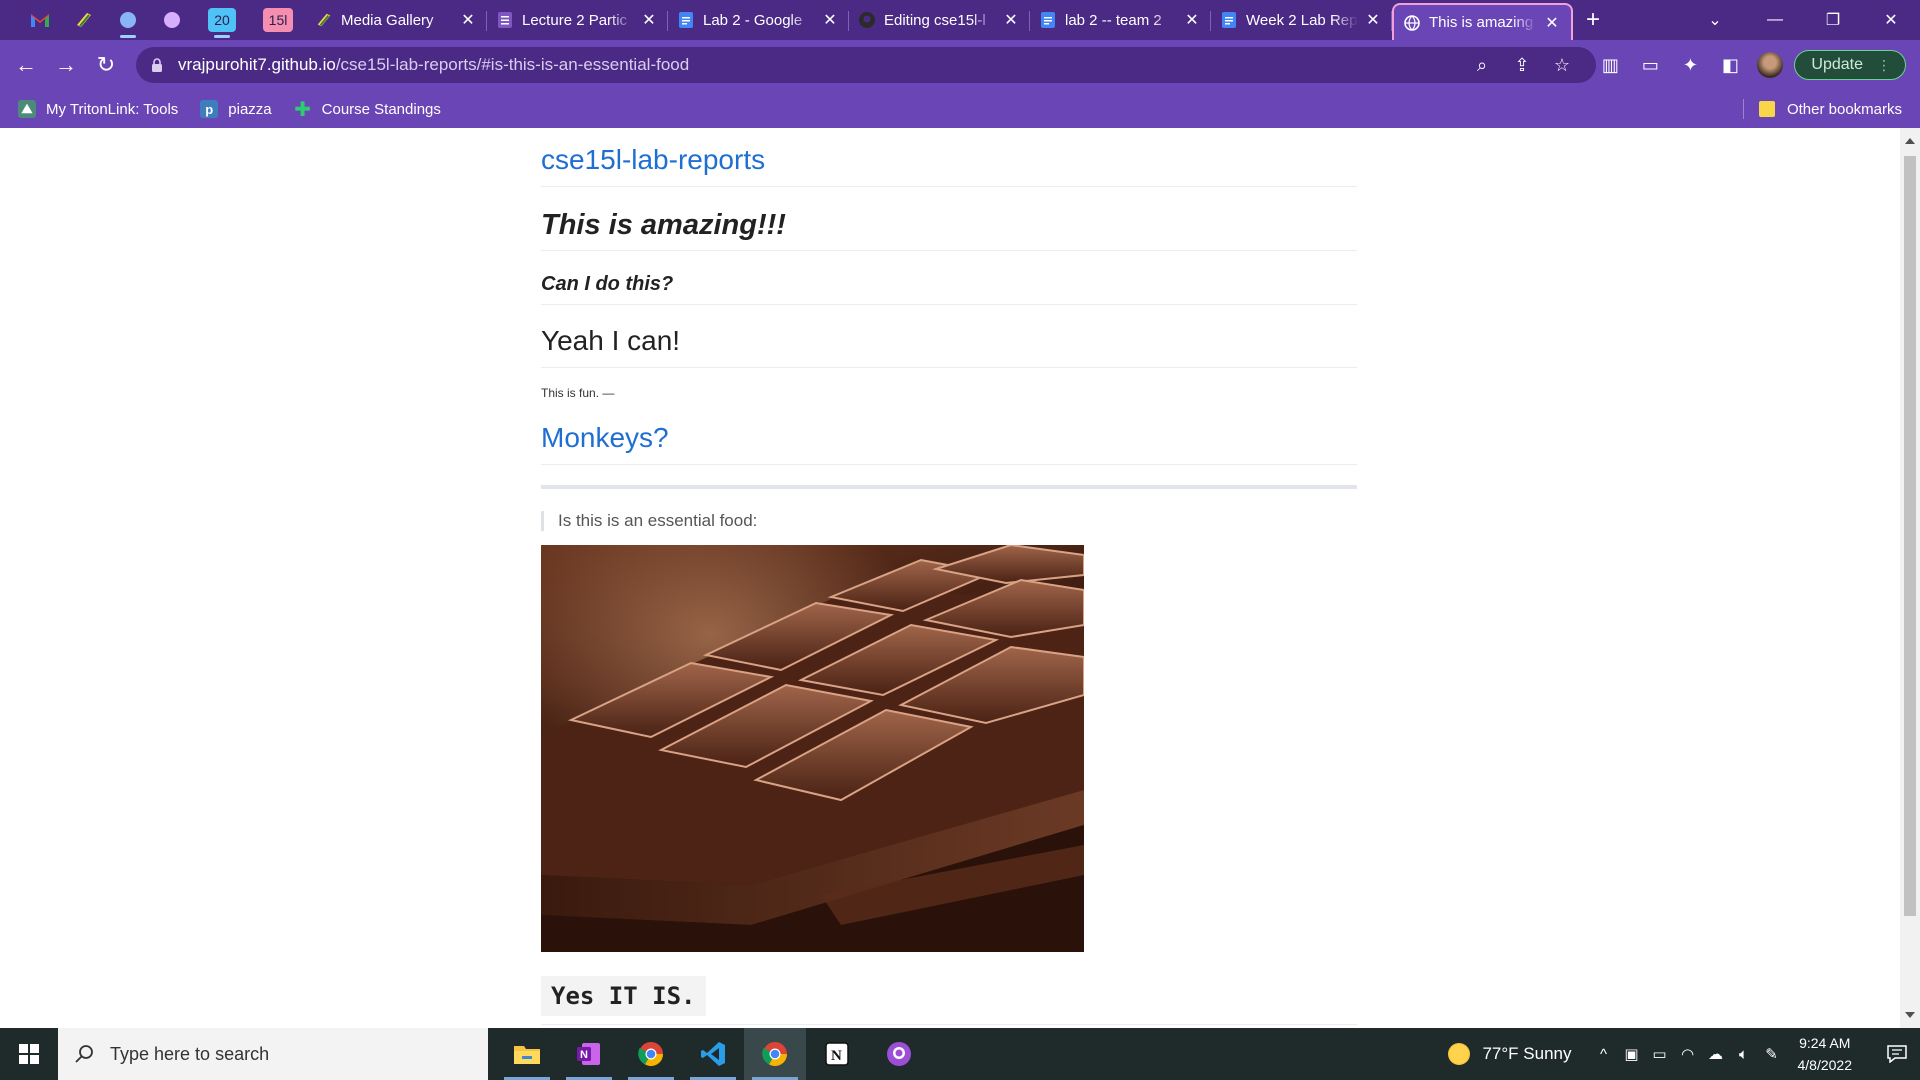  I want to click on taskbar-vscode, so click(713, 1054).